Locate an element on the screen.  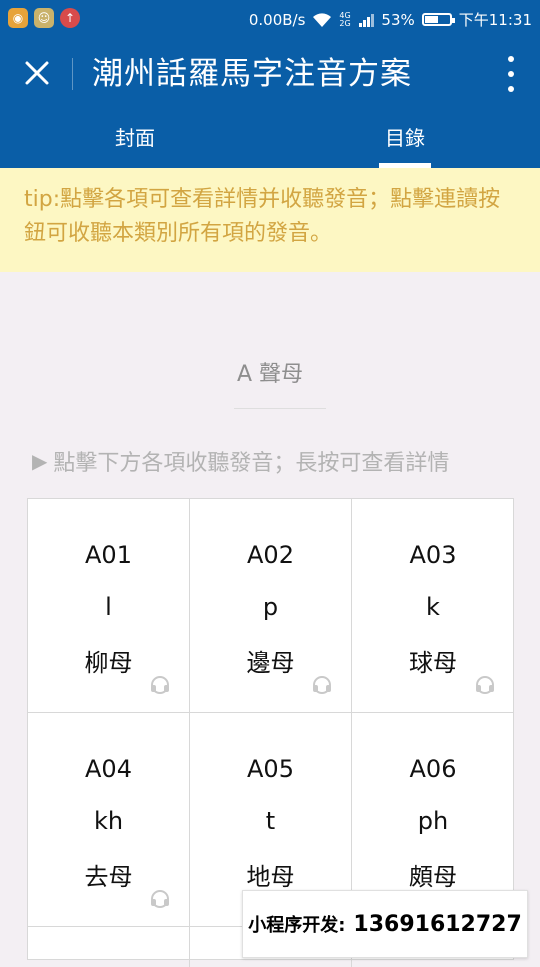
grid-item: A01 l 柳母 is located at coordinates (109, 606).